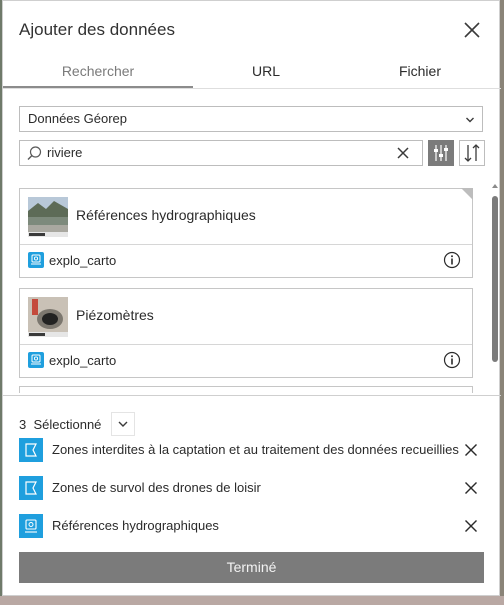 The height and width of the screenshot is (605, 504). Describe the element at coordinates (266, 73) in the screenshot. I see `tab-url: URL` at that location.